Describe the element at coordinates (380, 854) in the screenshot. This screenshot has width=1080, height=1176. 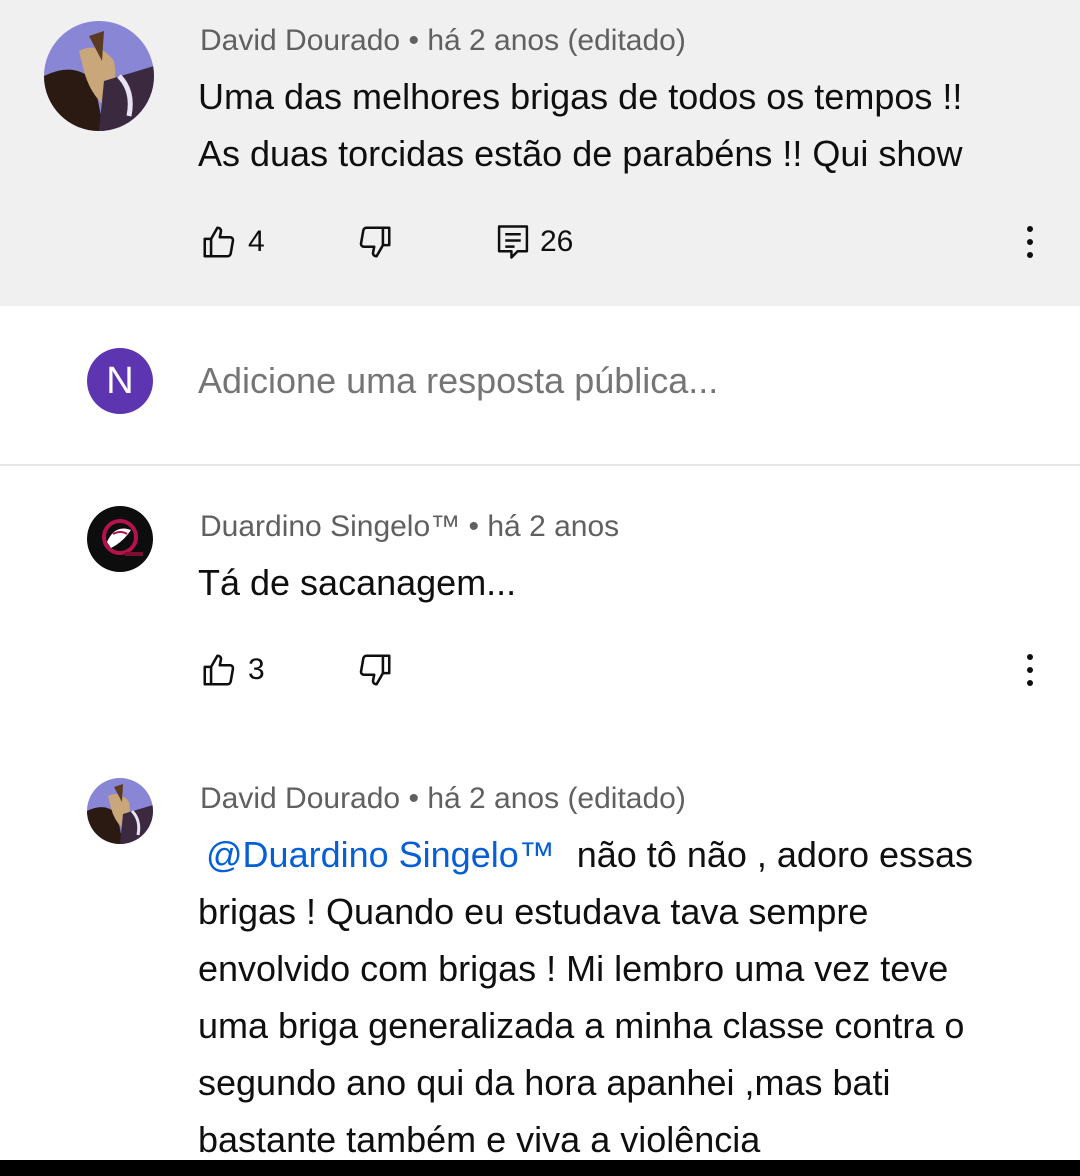
I see `mention-link: @Duardino Singelo™` at that location.